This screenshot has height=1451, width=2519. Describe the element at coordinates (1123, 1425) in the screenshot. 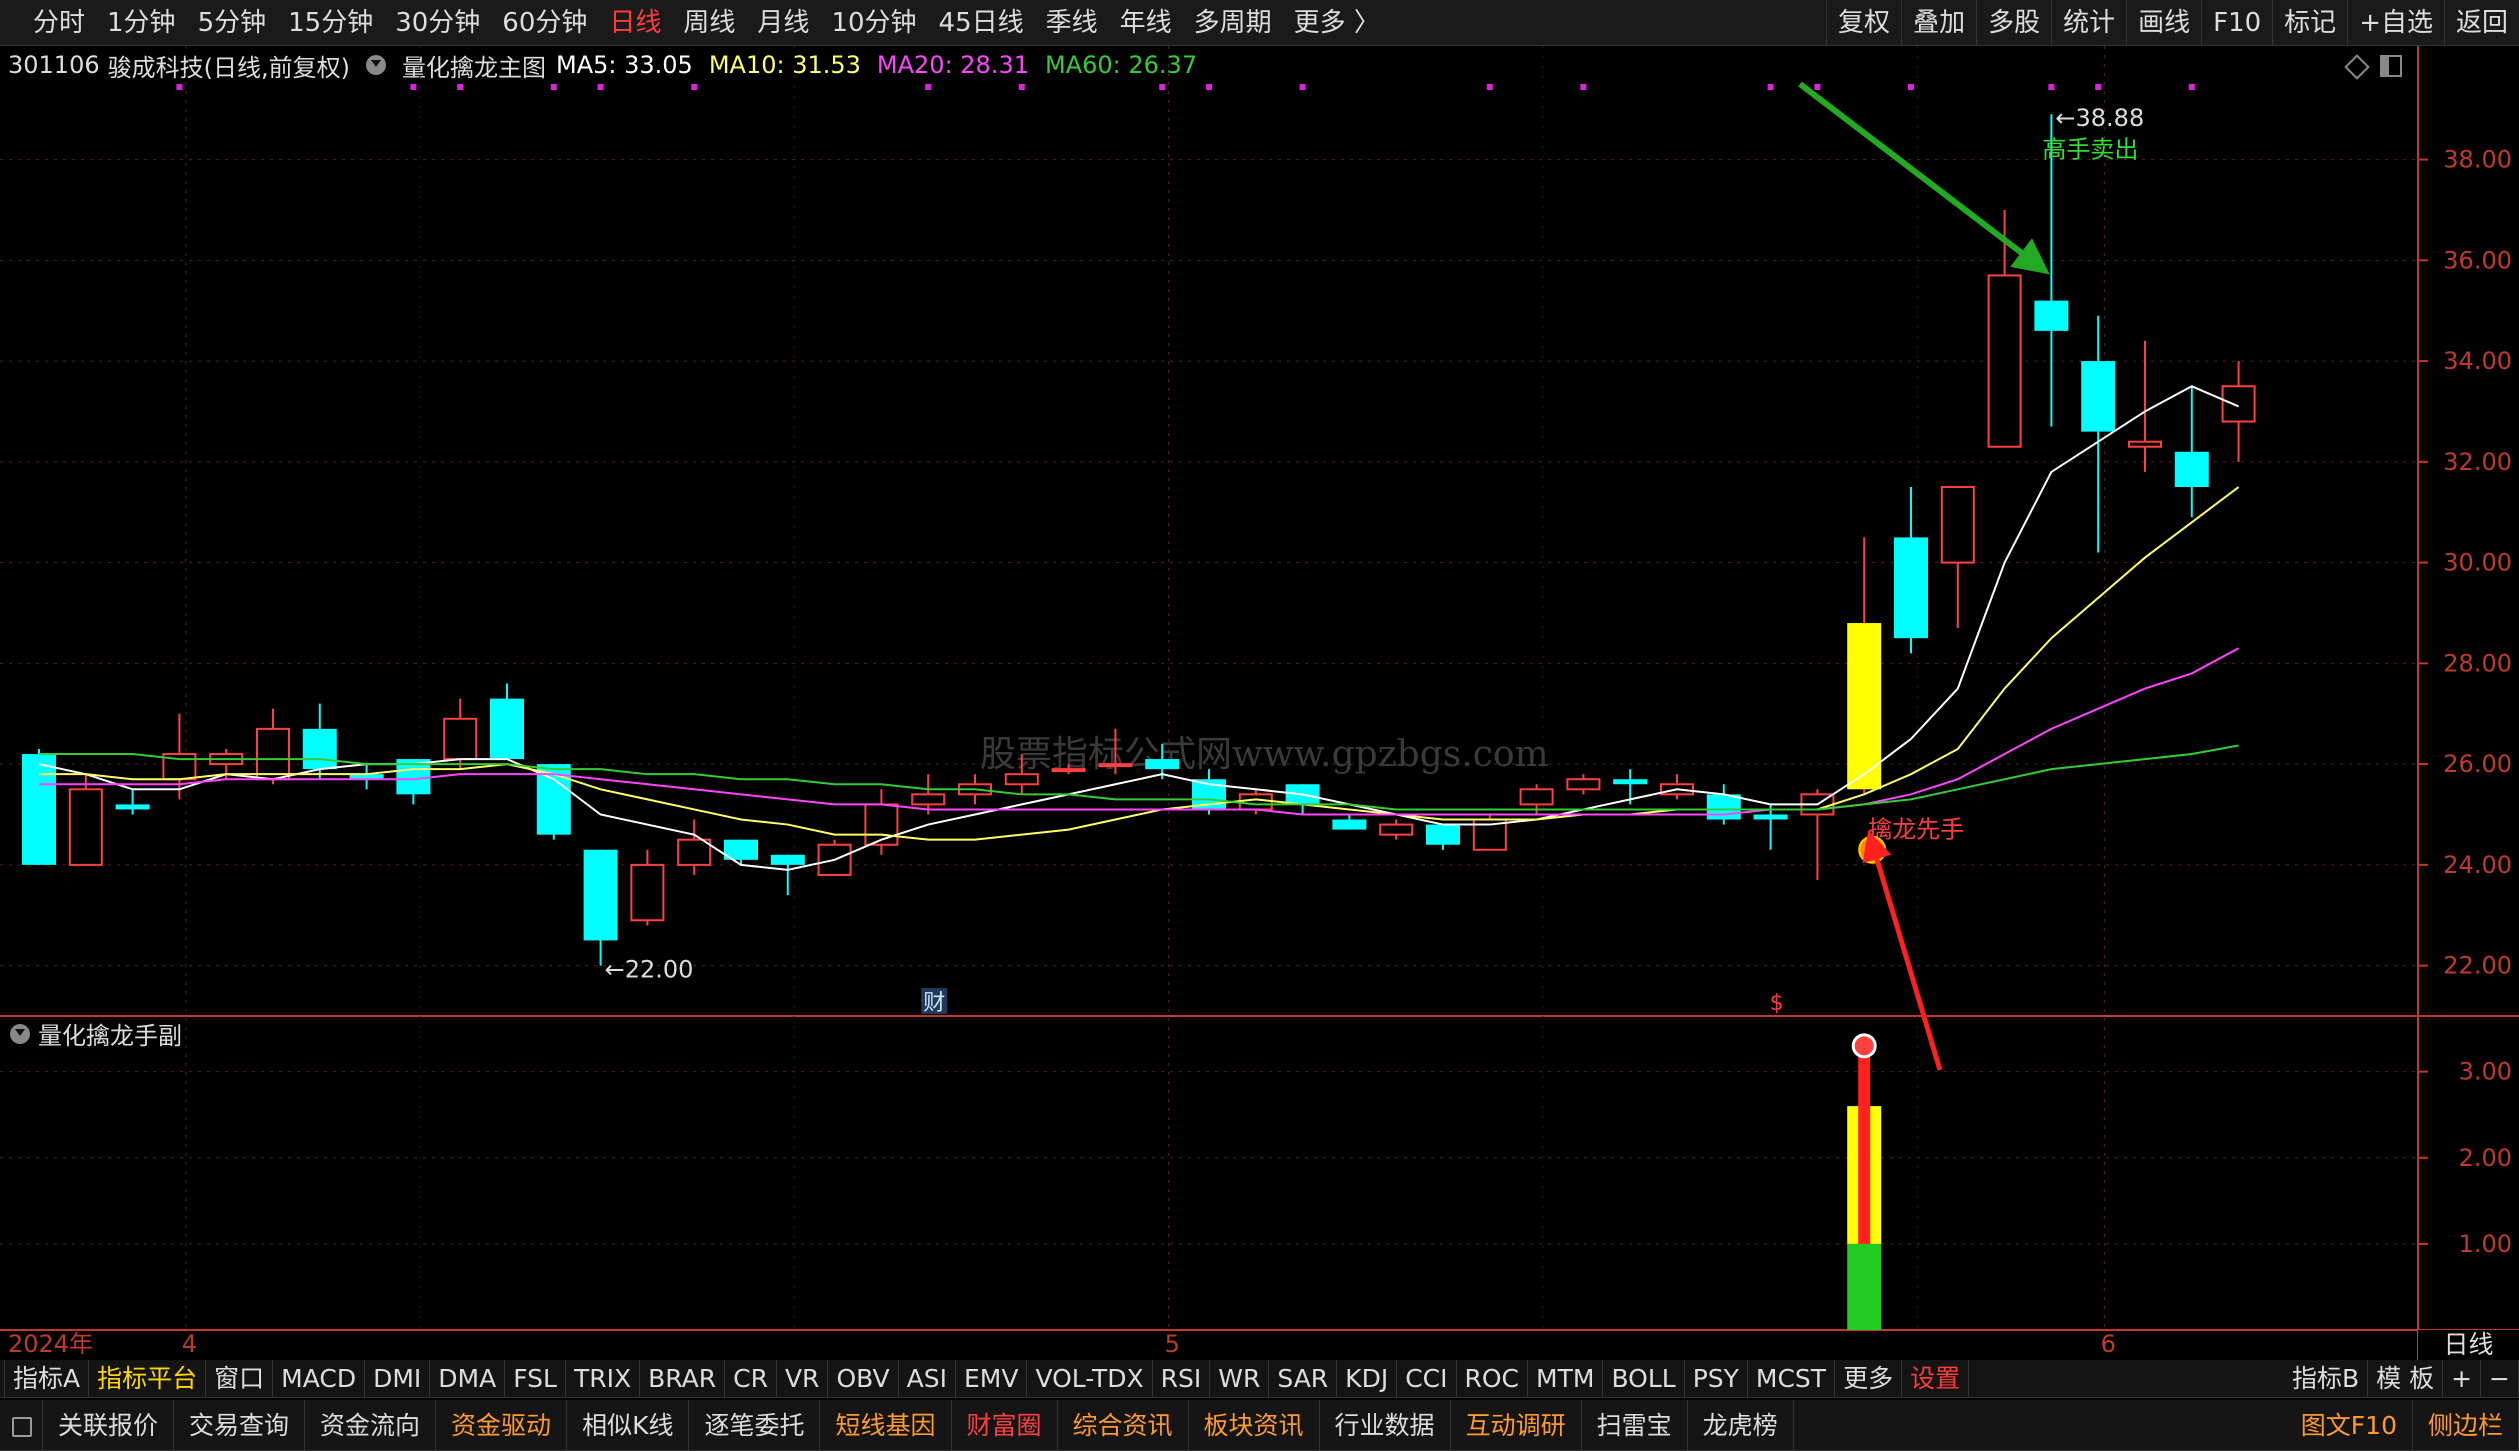

I see `function-tab: 综合资讯` at that location.